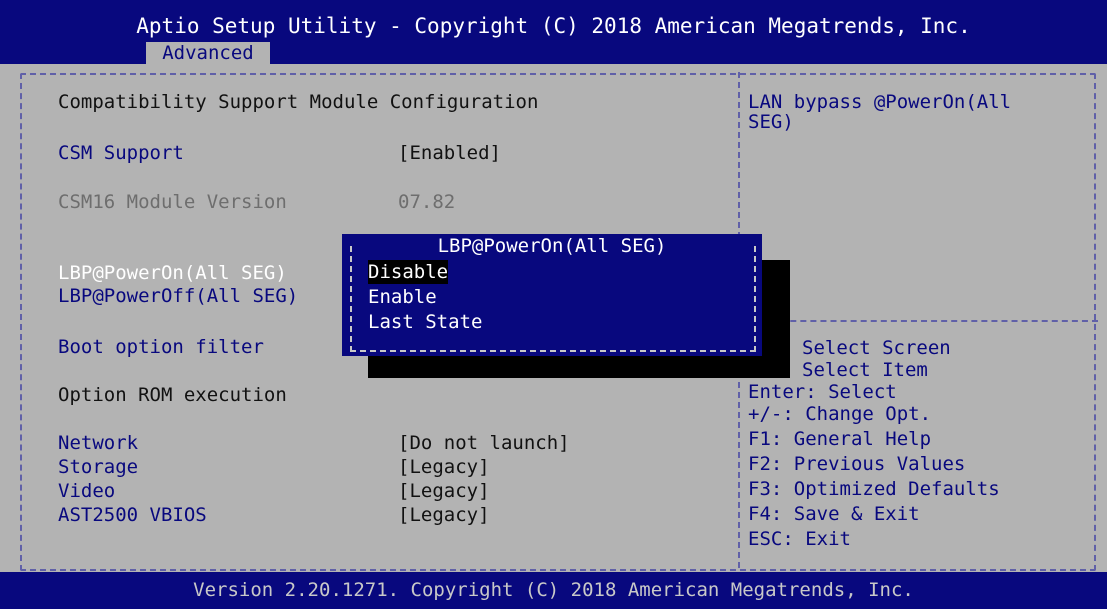 The width and height of the screenshot is (1107, 609). What do you see at coordinates (121, 153) in the screenshot?
I see `csm-support-label: CSM Support` at bounding box center [121, 153].